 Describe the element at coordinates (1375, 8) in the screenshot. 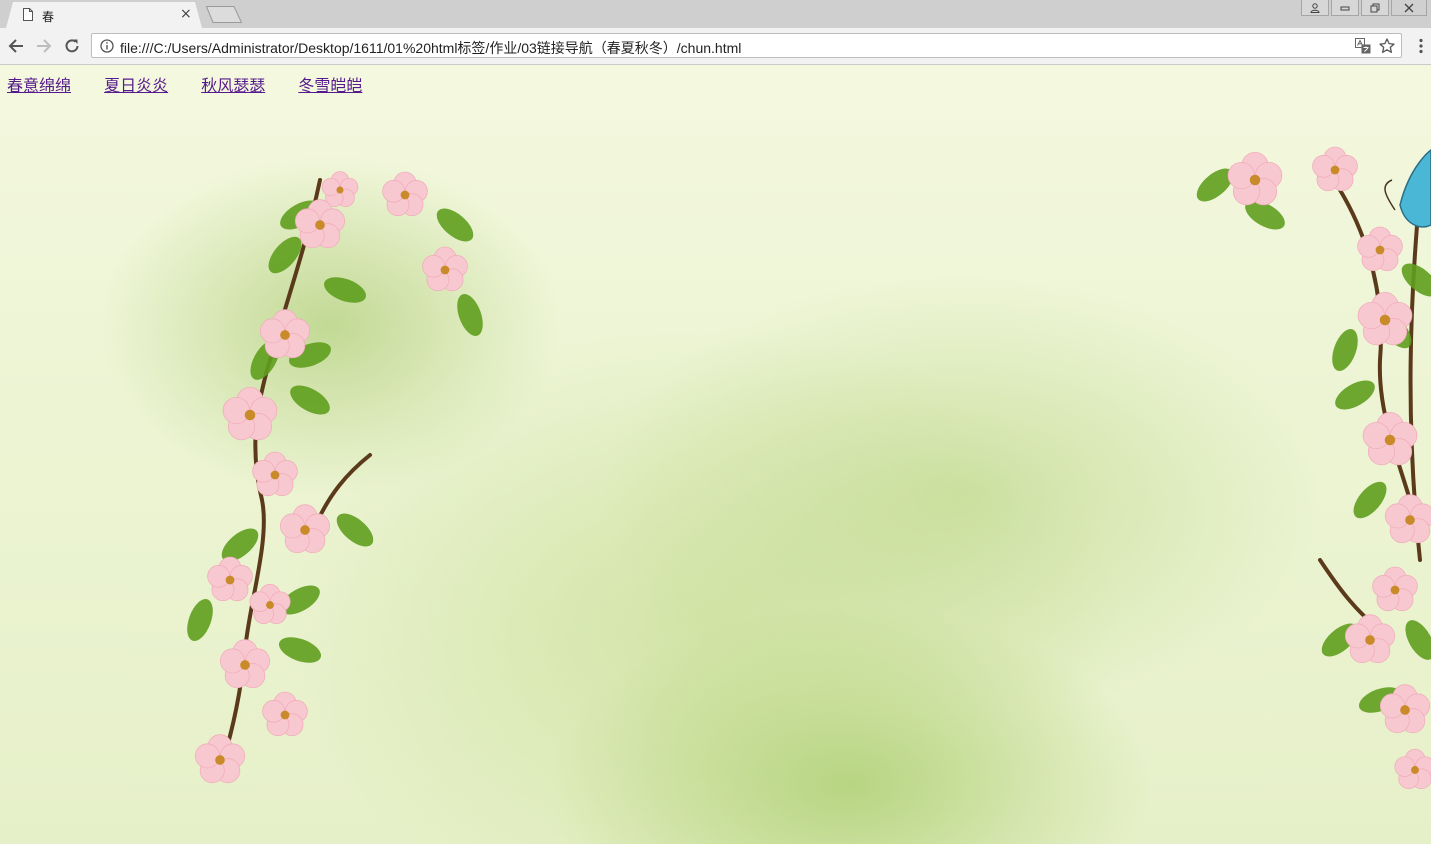

I see `restore-icon` at that location.